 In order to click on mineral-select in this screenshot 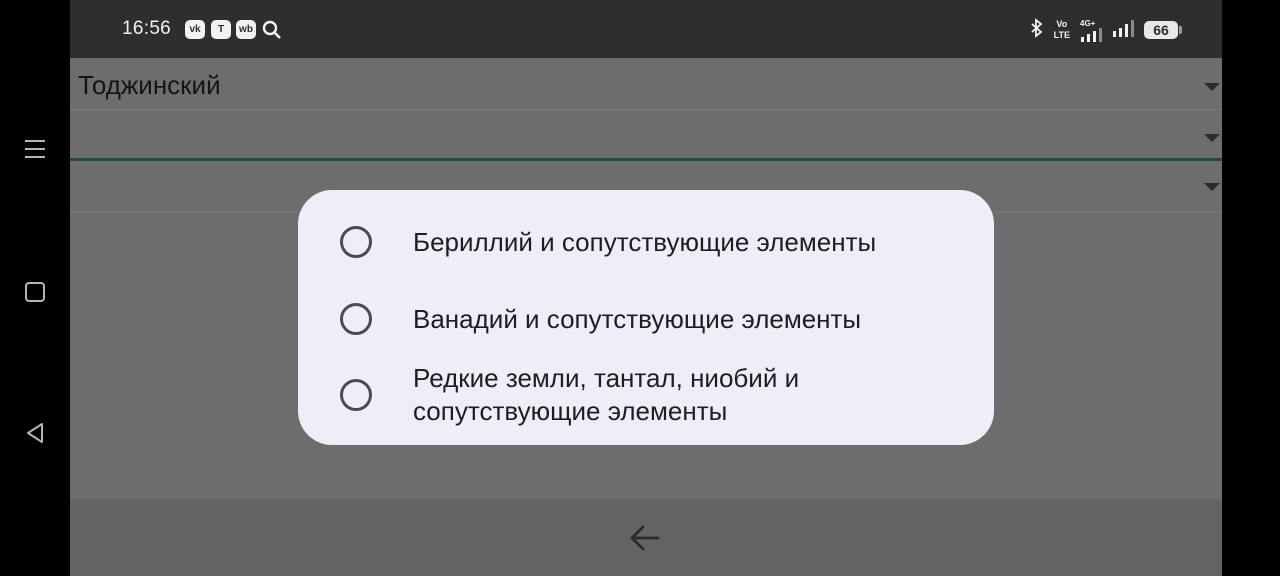, I will do `click(646, 134)`.